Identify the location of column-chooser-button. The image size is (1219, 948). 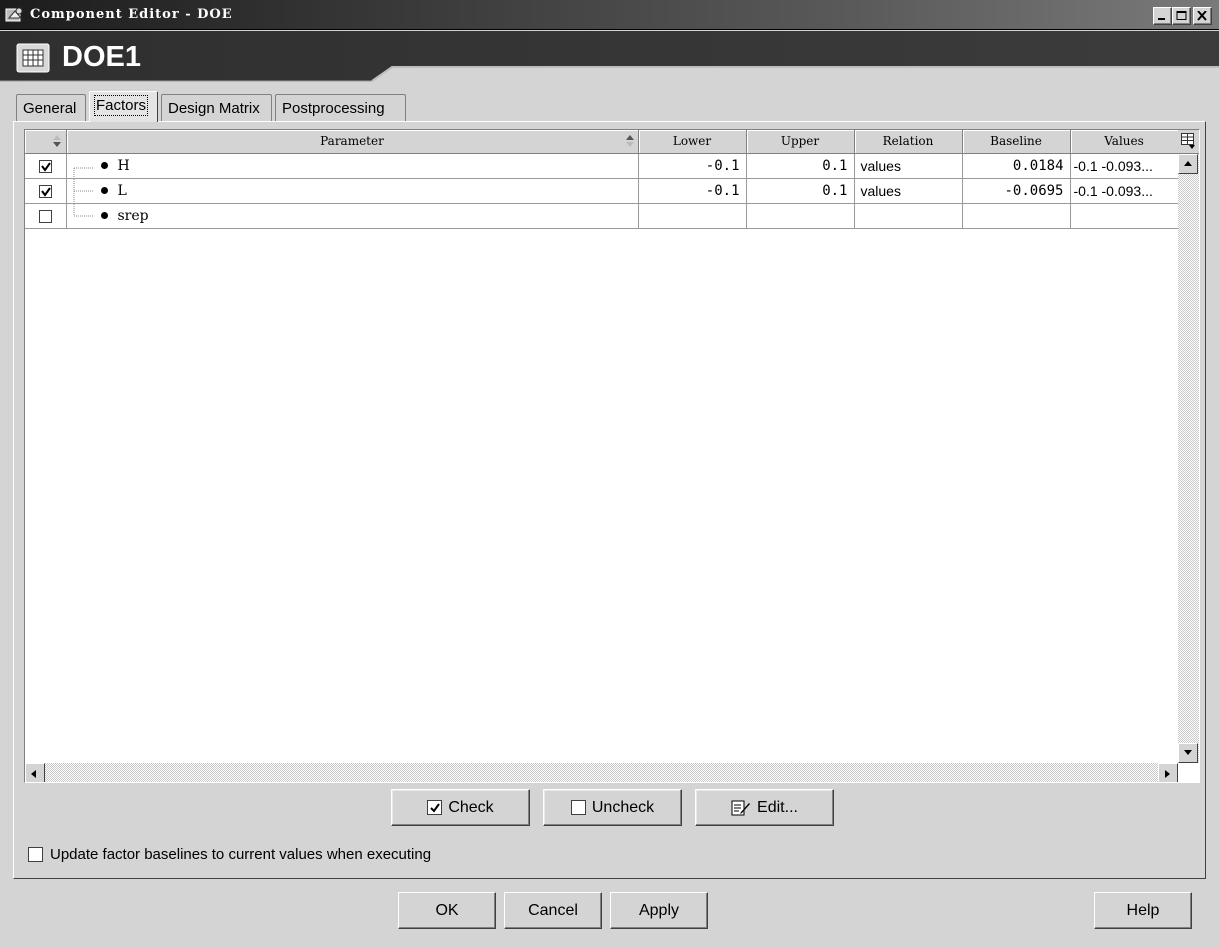
(1188, 142).